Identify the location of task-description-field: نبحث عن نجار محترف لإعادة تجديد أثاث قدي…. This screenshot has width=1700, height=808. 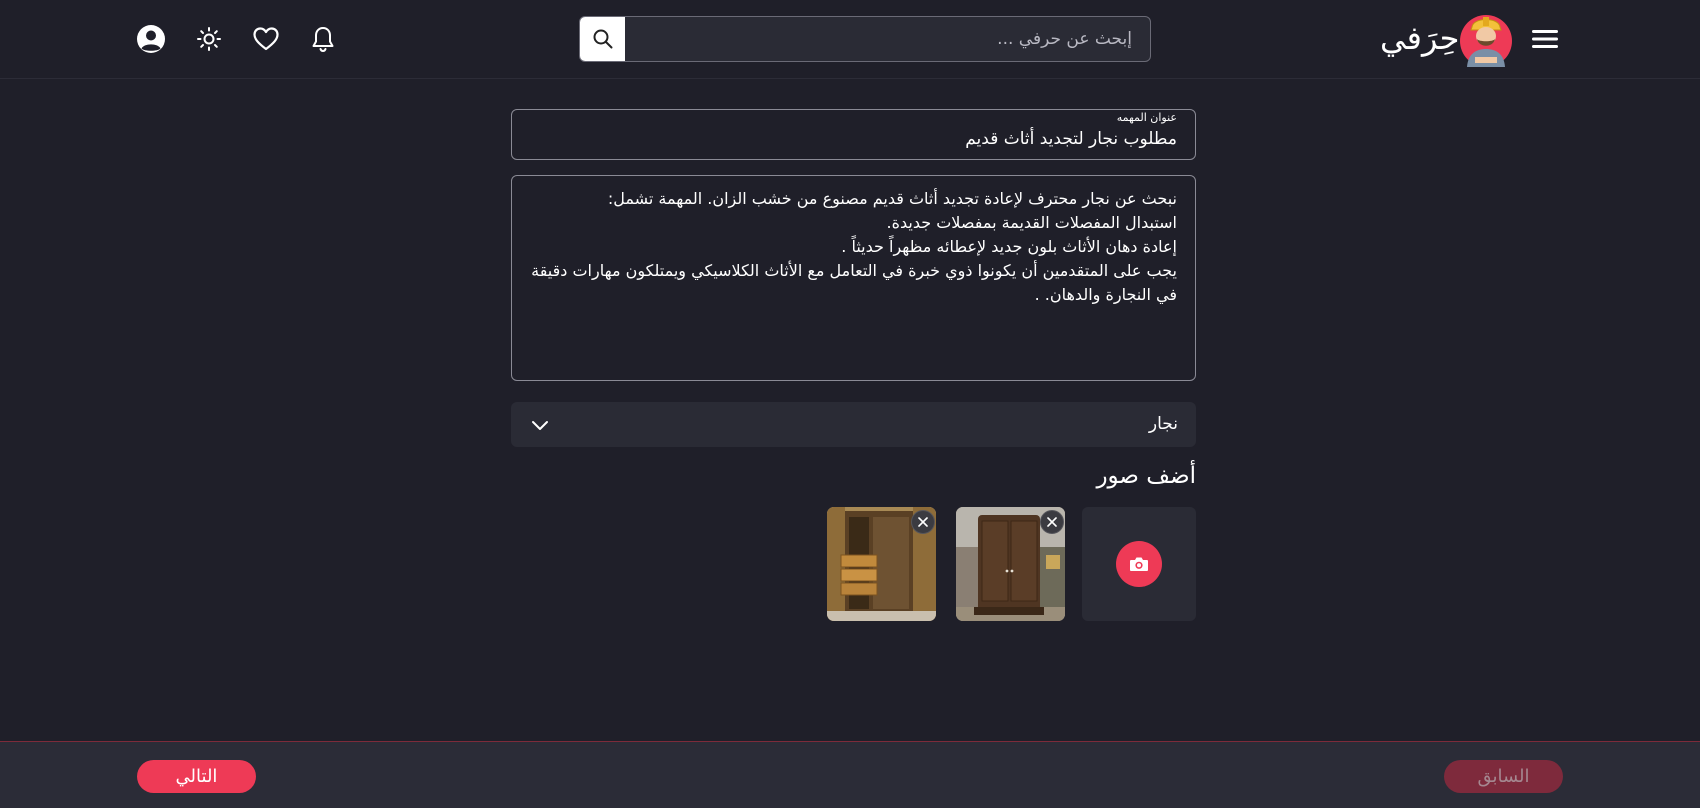
(853, 278).